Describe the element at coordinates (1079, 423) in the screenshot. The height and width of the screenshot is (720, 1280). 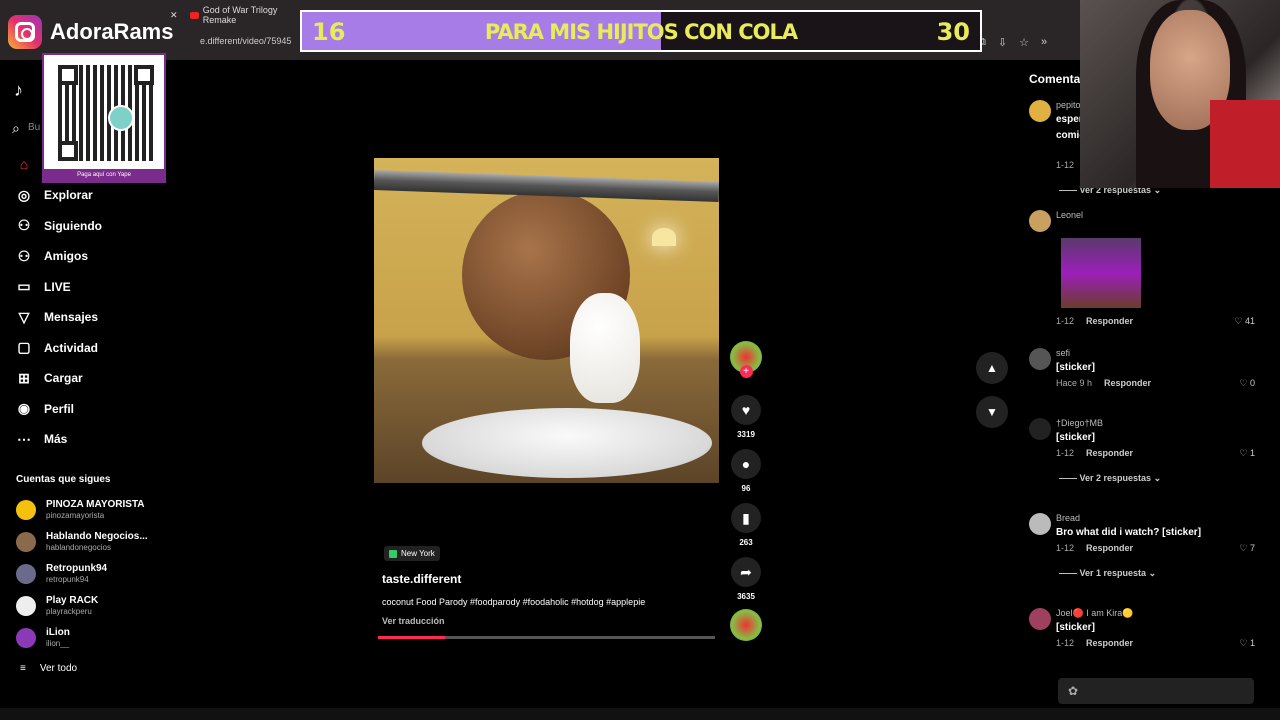
I see `comment-user: †Diego†MB` at that location.